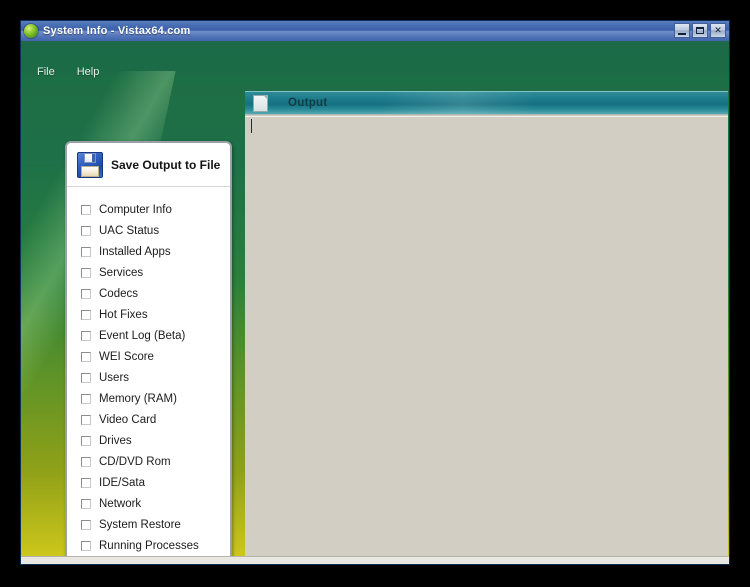 This screenshot has height=587, width=750. I want to click on close-icon: ✕, so click(718, 30).